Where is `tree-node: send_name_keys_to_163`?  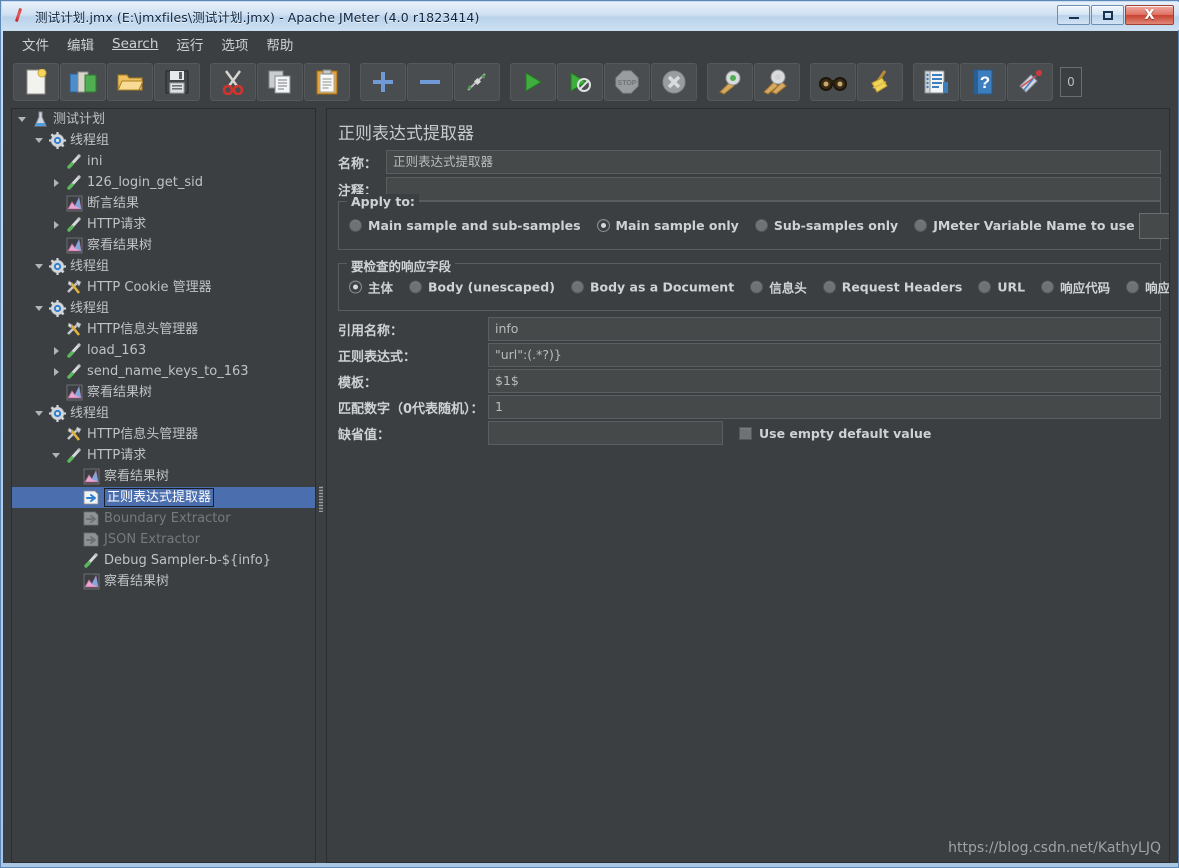 tree-node: send_name_keys_to_163 is located at coordinates (163, 371).